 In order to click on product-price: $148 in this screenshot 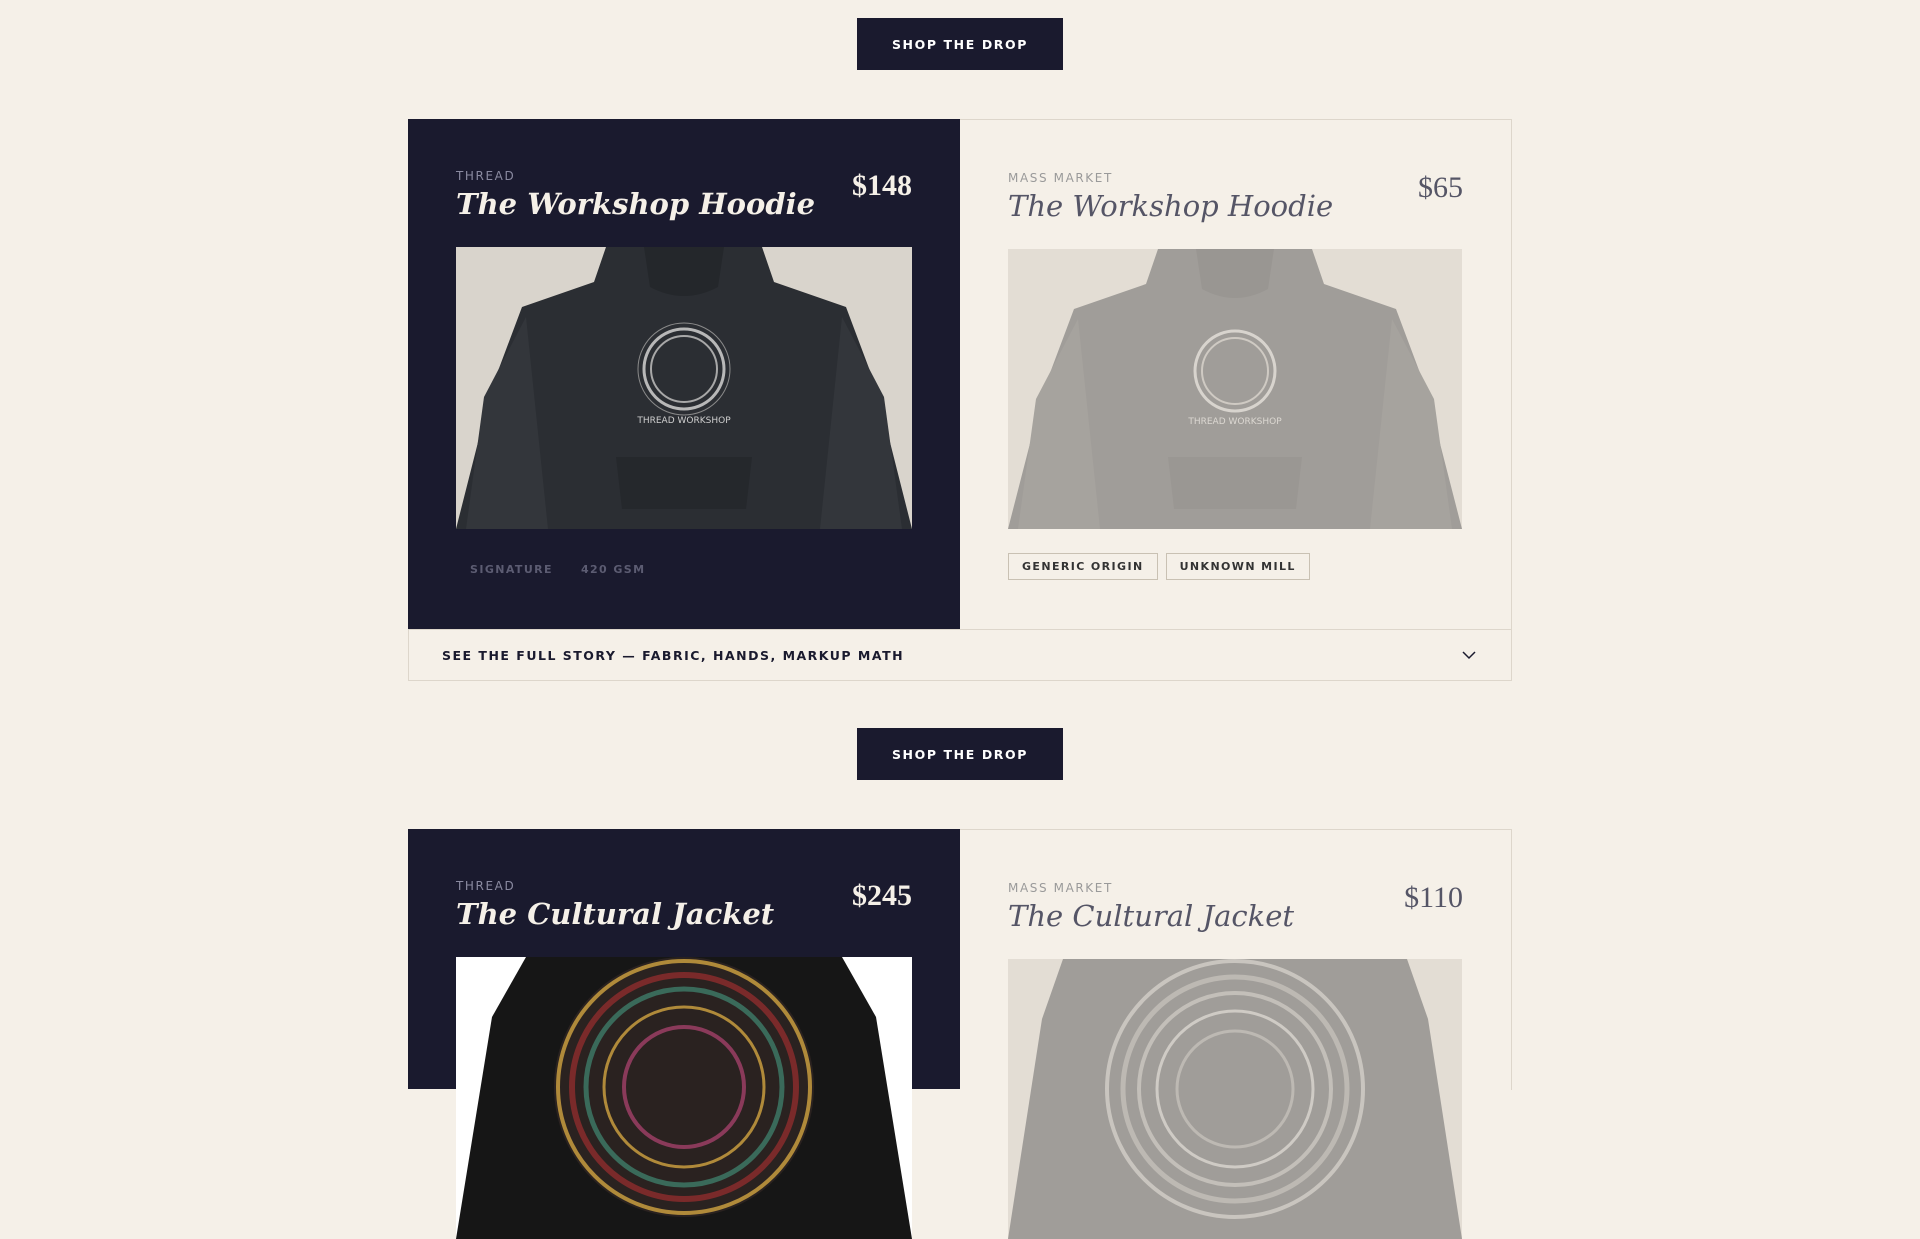, I will do `click(882, 185)`.